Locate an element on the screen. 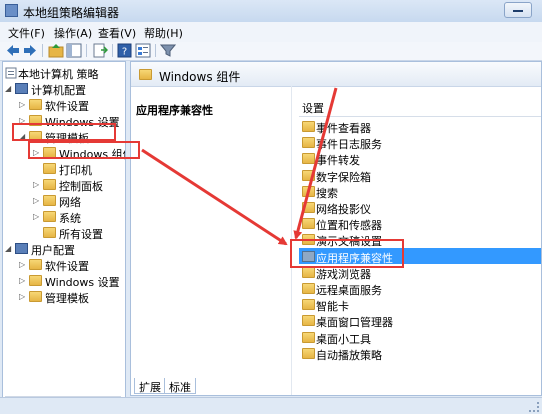  settings-list-item: 数字保险箱 is located at coordinates (420, 175).